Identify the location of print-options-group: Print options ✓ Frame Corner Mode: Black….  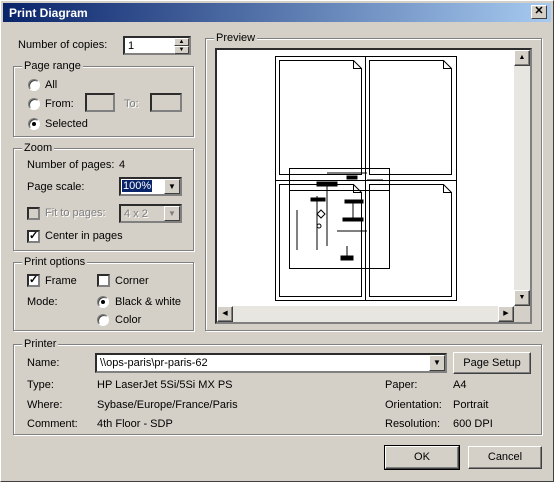
(103, 293).